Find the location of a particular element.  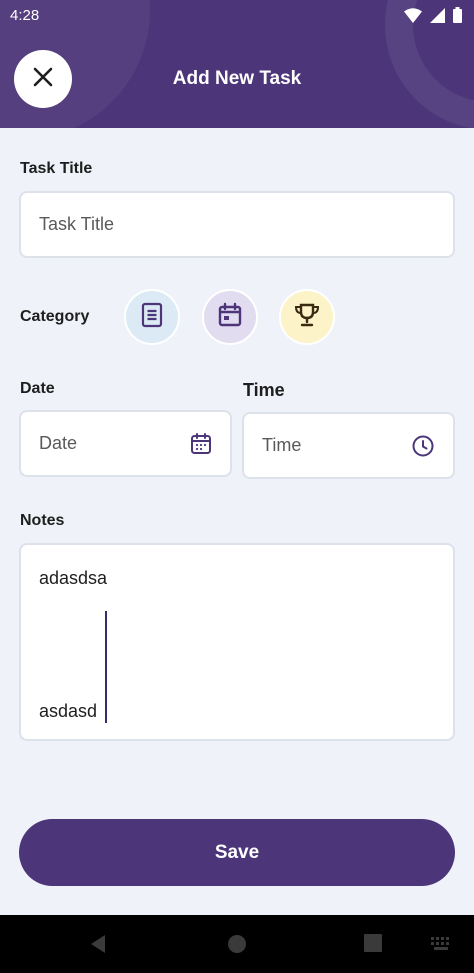

notes-line: adasdsa is located at coordinates (73, 578).